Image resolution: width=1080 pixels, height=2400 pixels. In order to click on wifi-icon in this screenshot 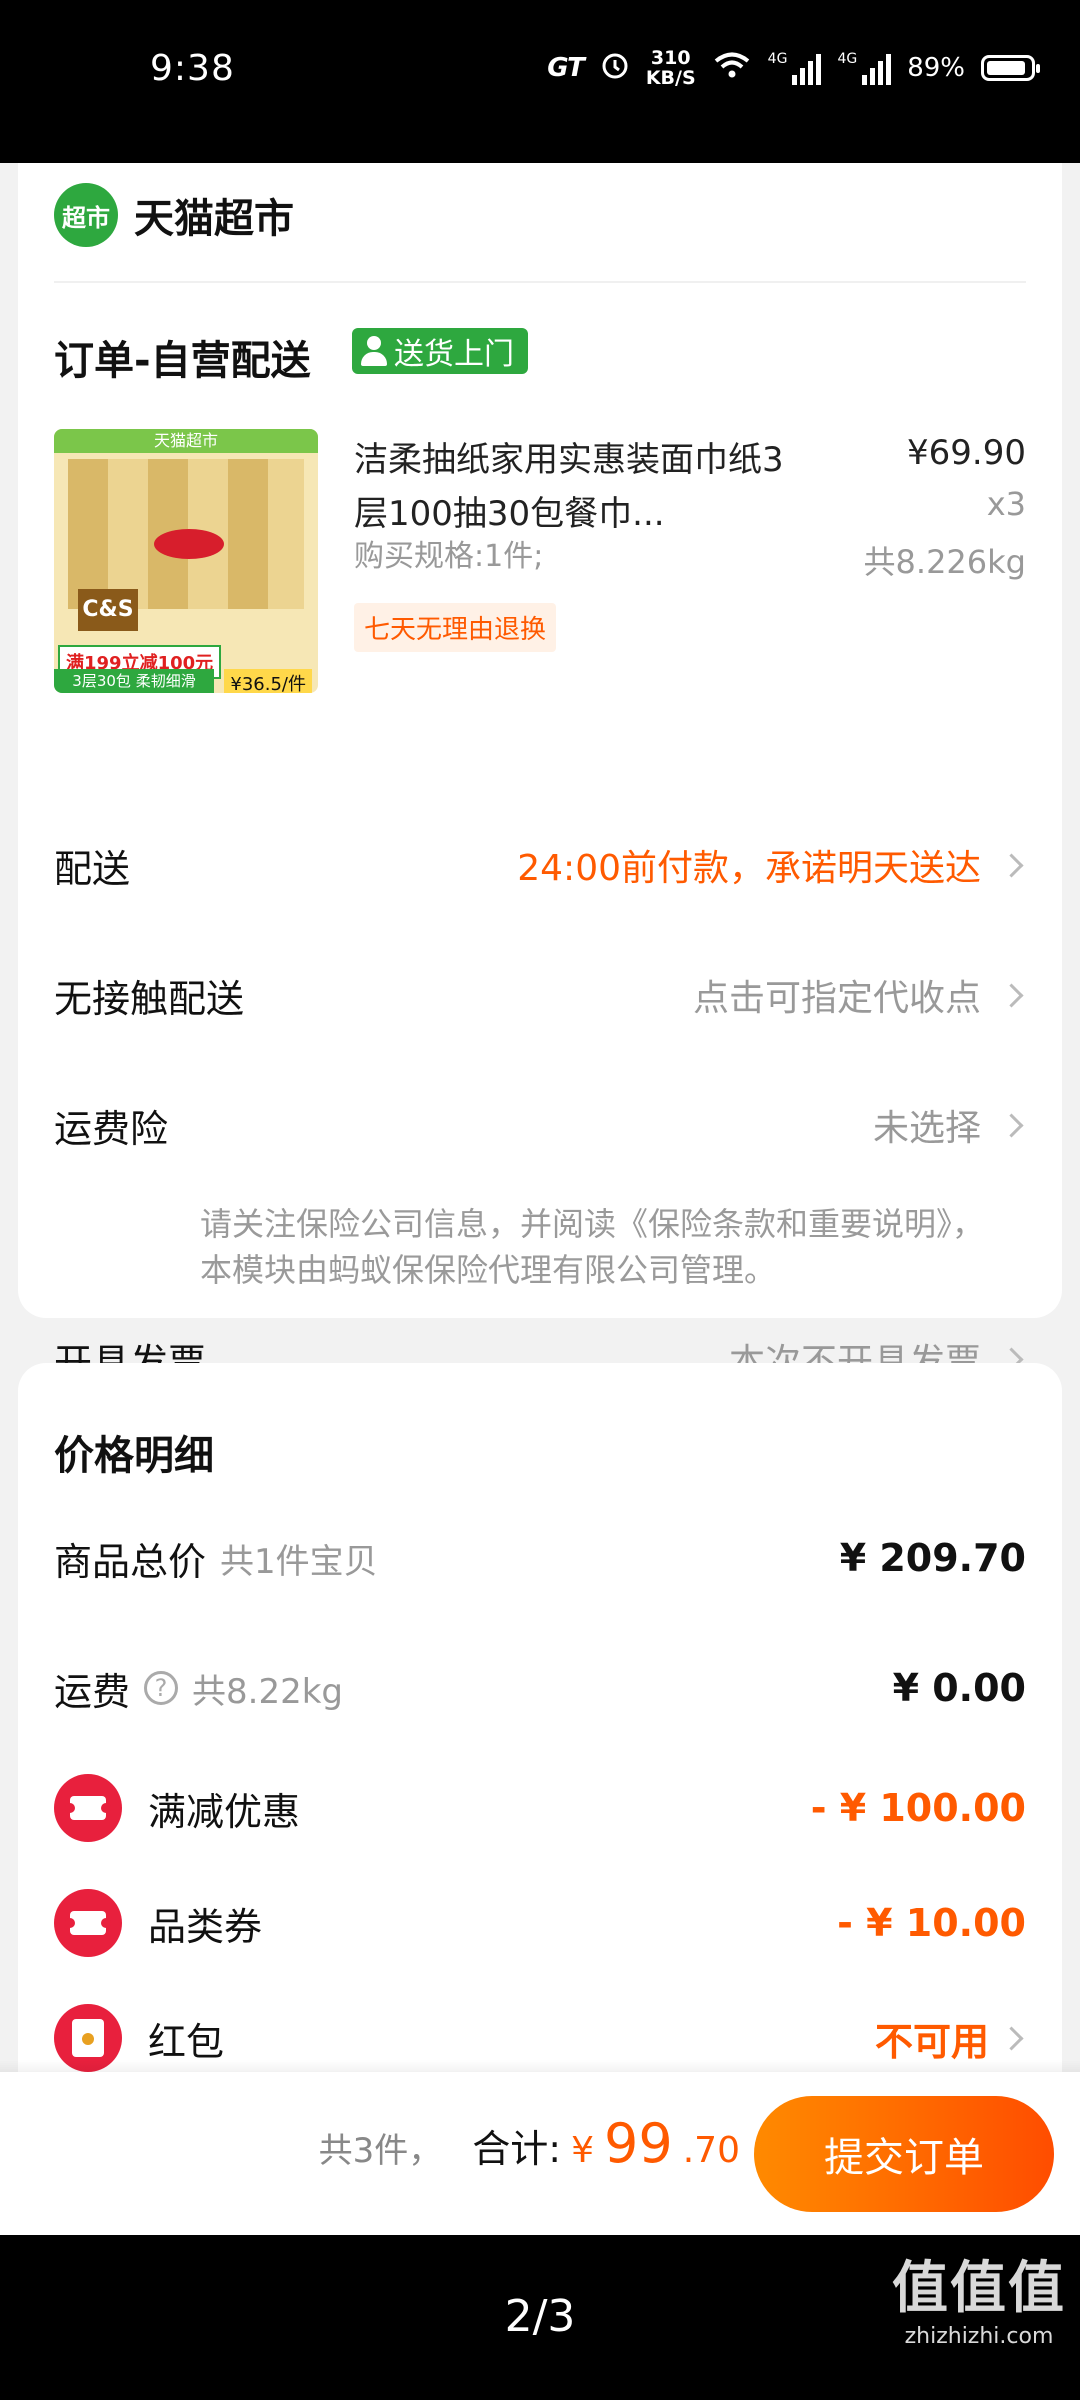, I will do `click(732, 68)`.